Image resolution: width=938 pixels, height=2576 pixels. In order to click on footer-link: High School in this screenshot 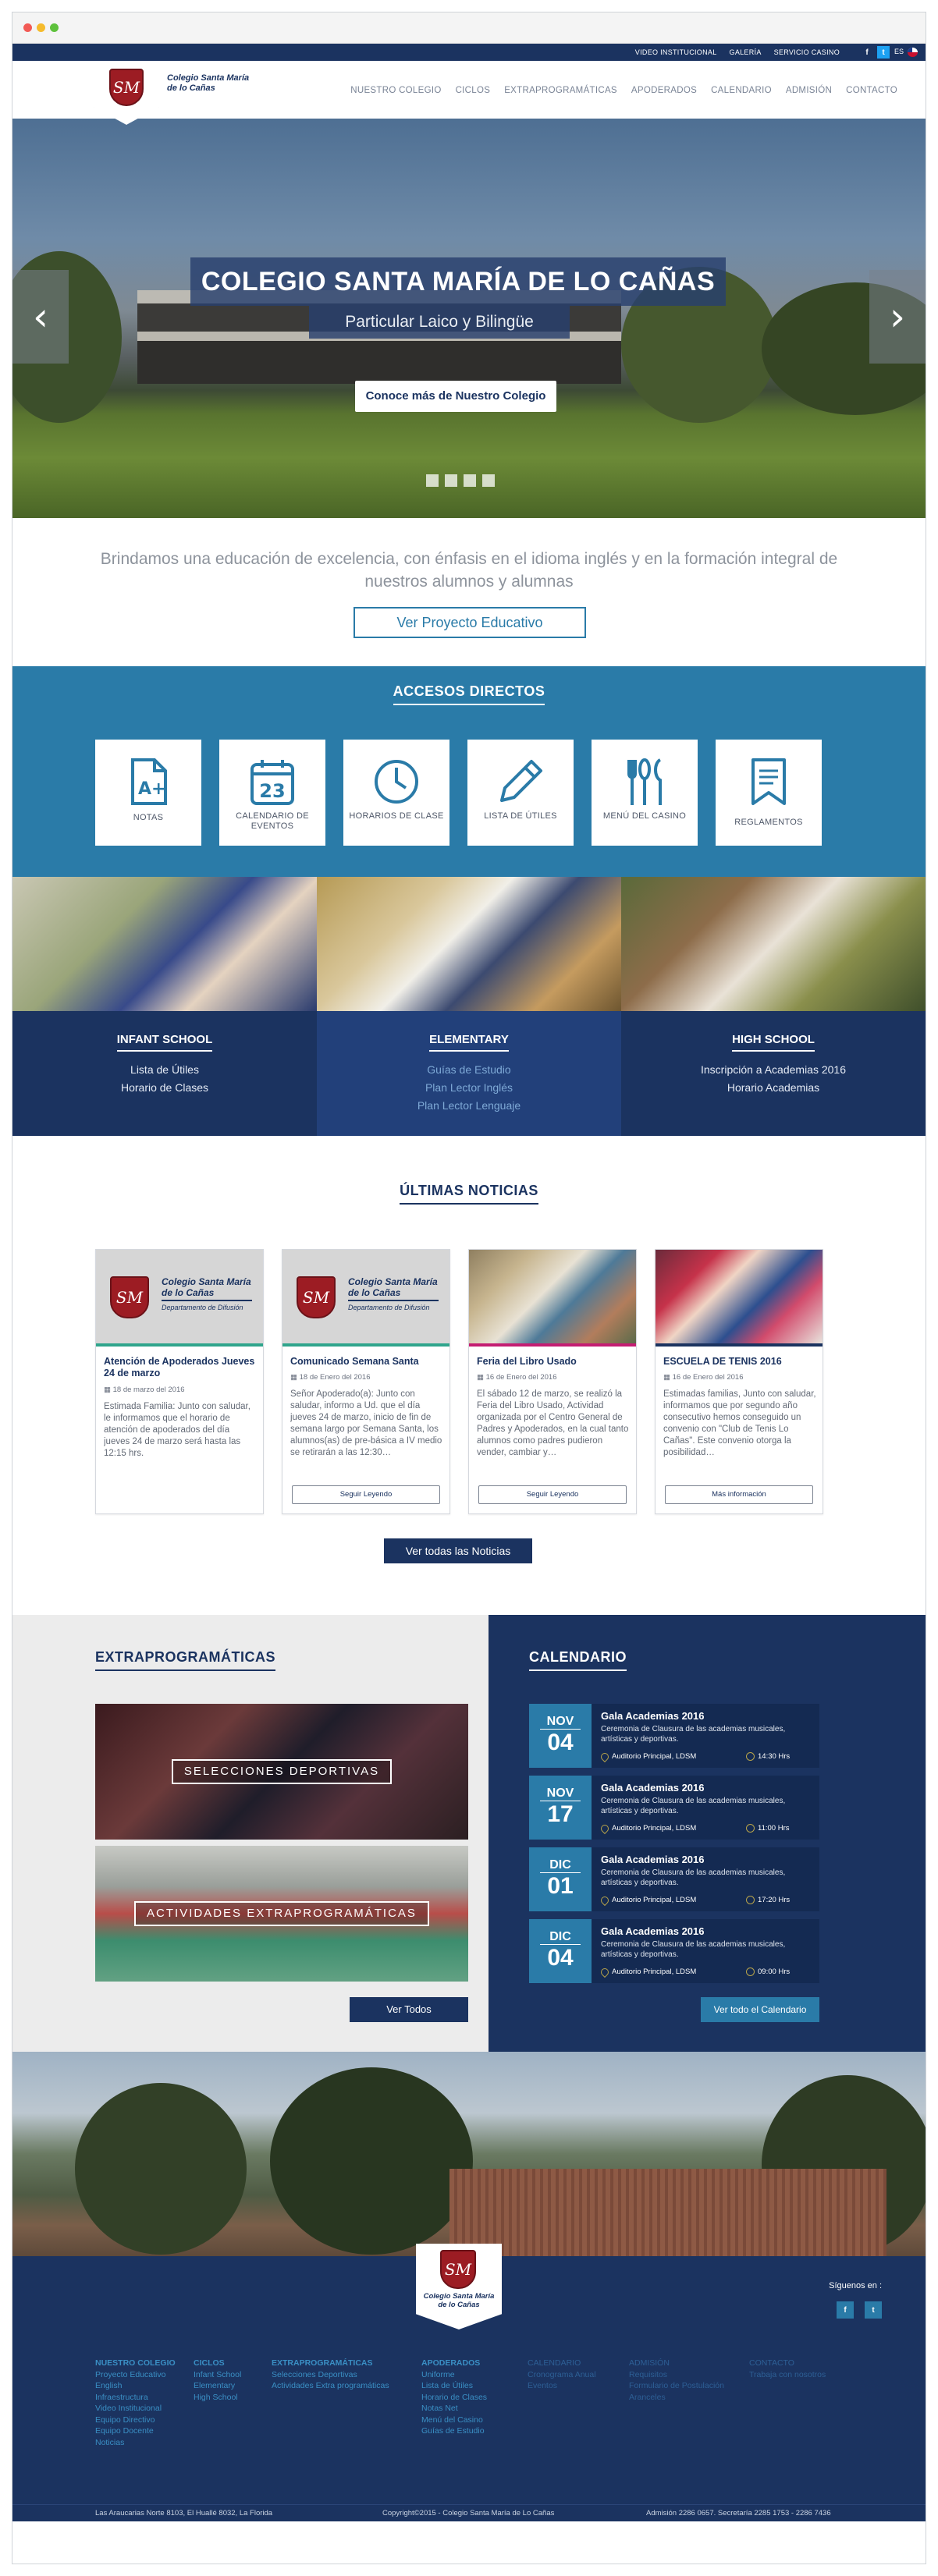, I will do `click(217, 2398)`.